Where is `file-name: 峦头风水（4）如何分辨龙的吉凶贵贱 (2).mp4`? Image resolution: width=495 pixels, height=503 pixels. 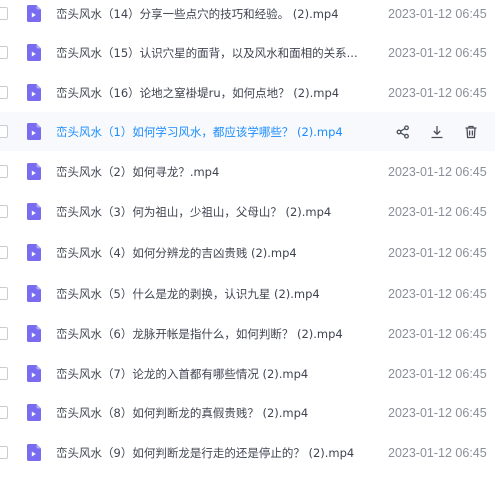
file-name: 峦头风水（4）如何分辨龙的吉凶贵贱 (2).mp4 is located at coordinates (215, 253).